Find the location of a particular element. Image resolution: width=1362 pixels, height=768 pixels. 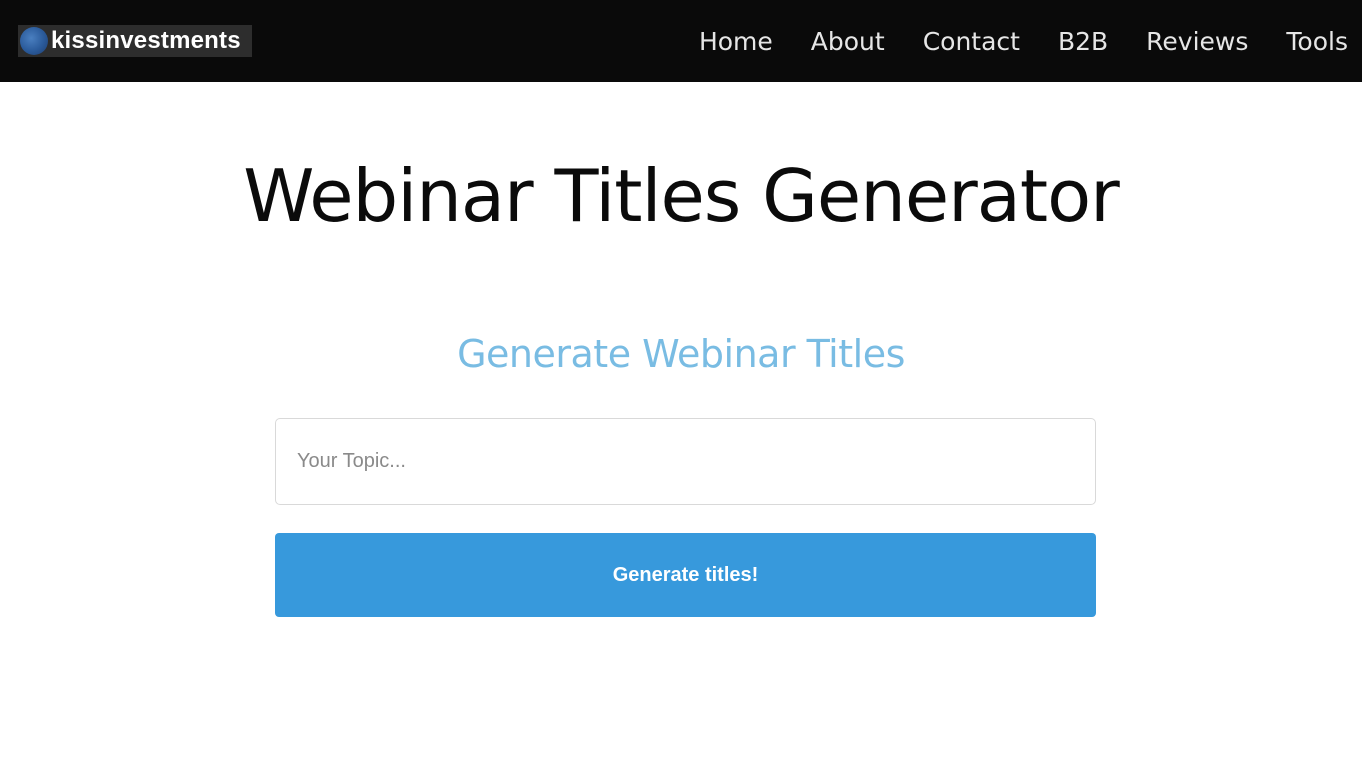

nav-link-reviews: Reviews is located at coordinates (1197, 42).